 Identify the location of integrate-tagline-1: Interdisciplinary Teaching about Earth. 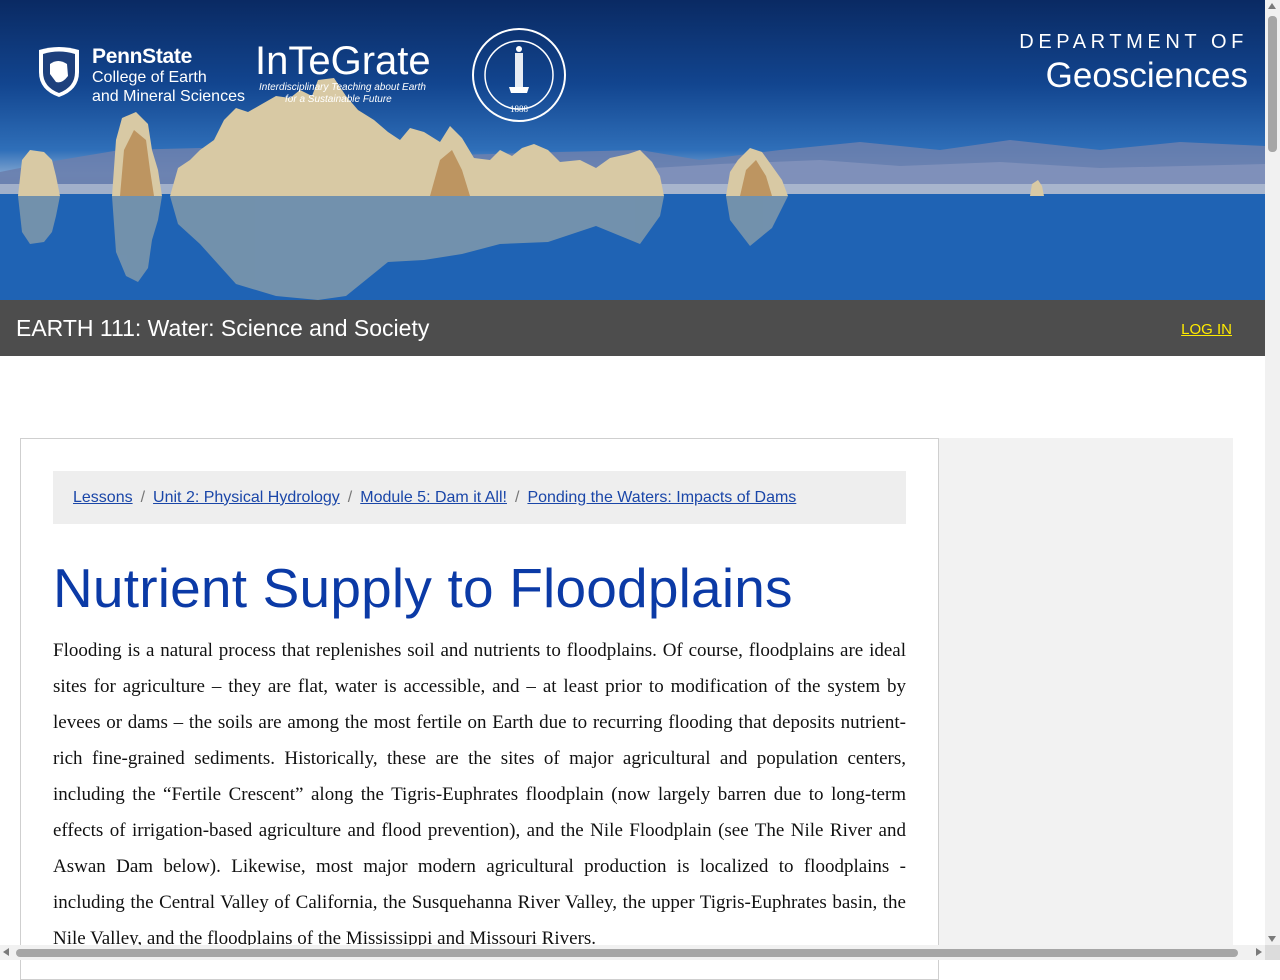
(342, 87).